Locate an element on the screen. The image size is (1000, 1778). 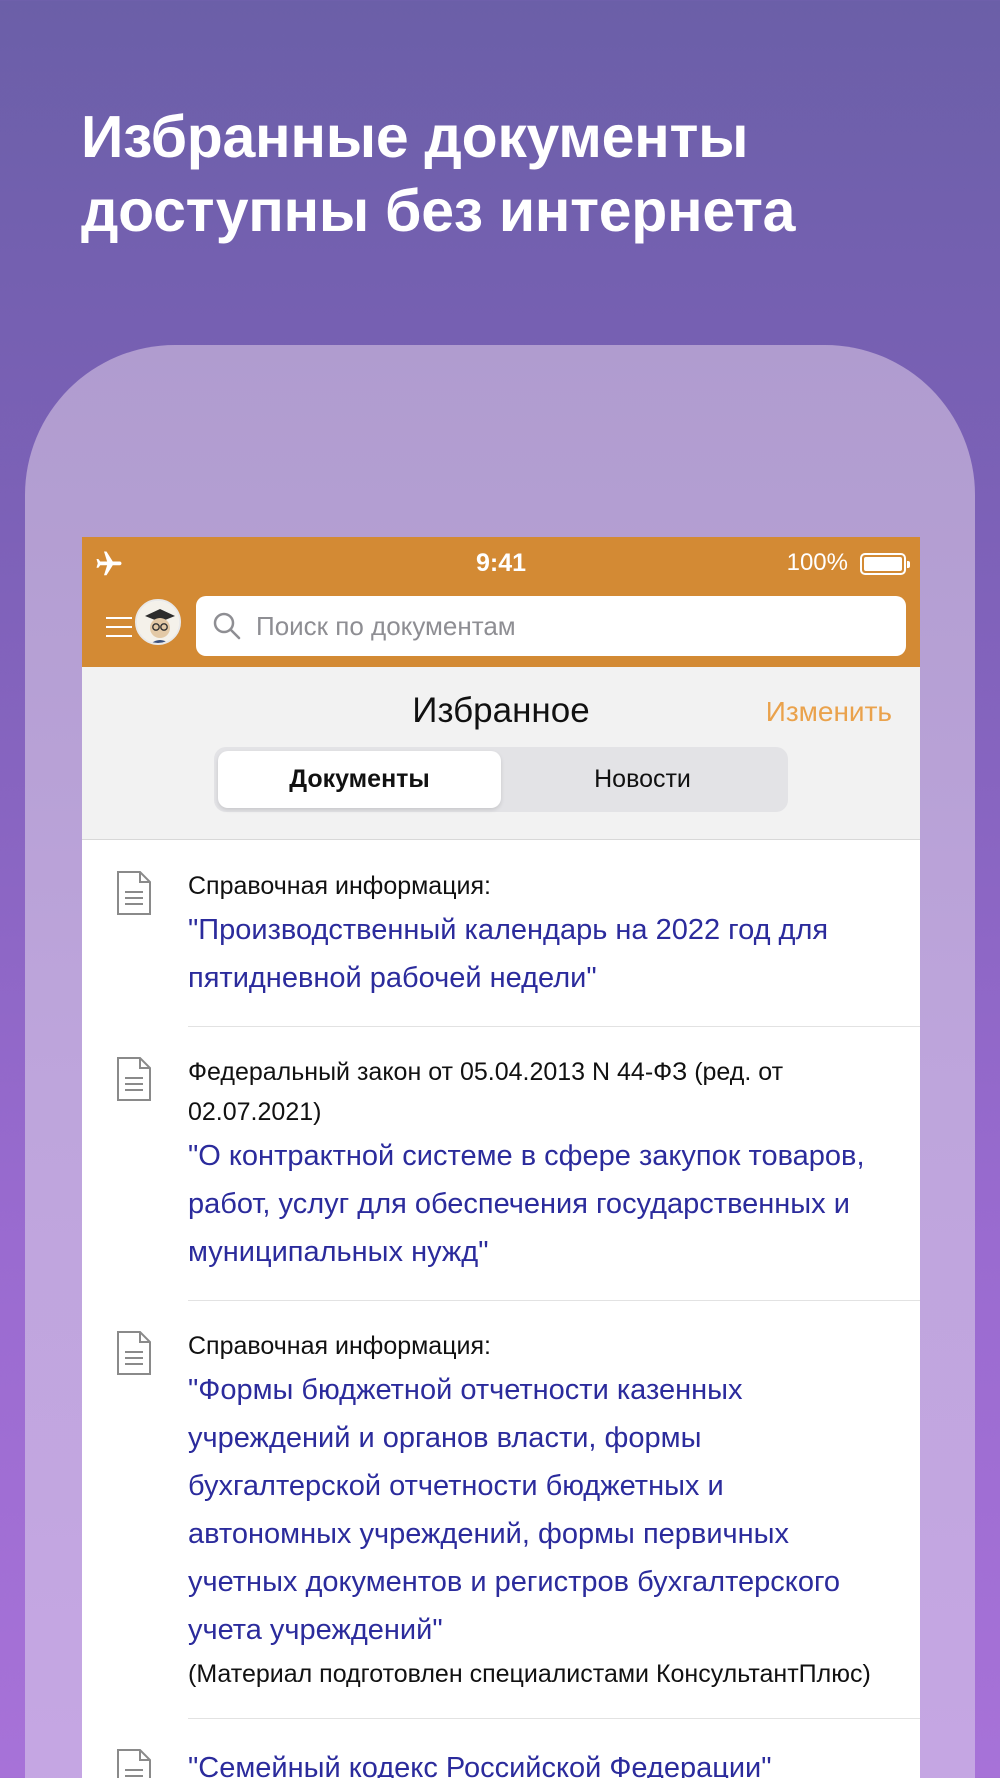
battery-fill is located at coordinates (883, 564).